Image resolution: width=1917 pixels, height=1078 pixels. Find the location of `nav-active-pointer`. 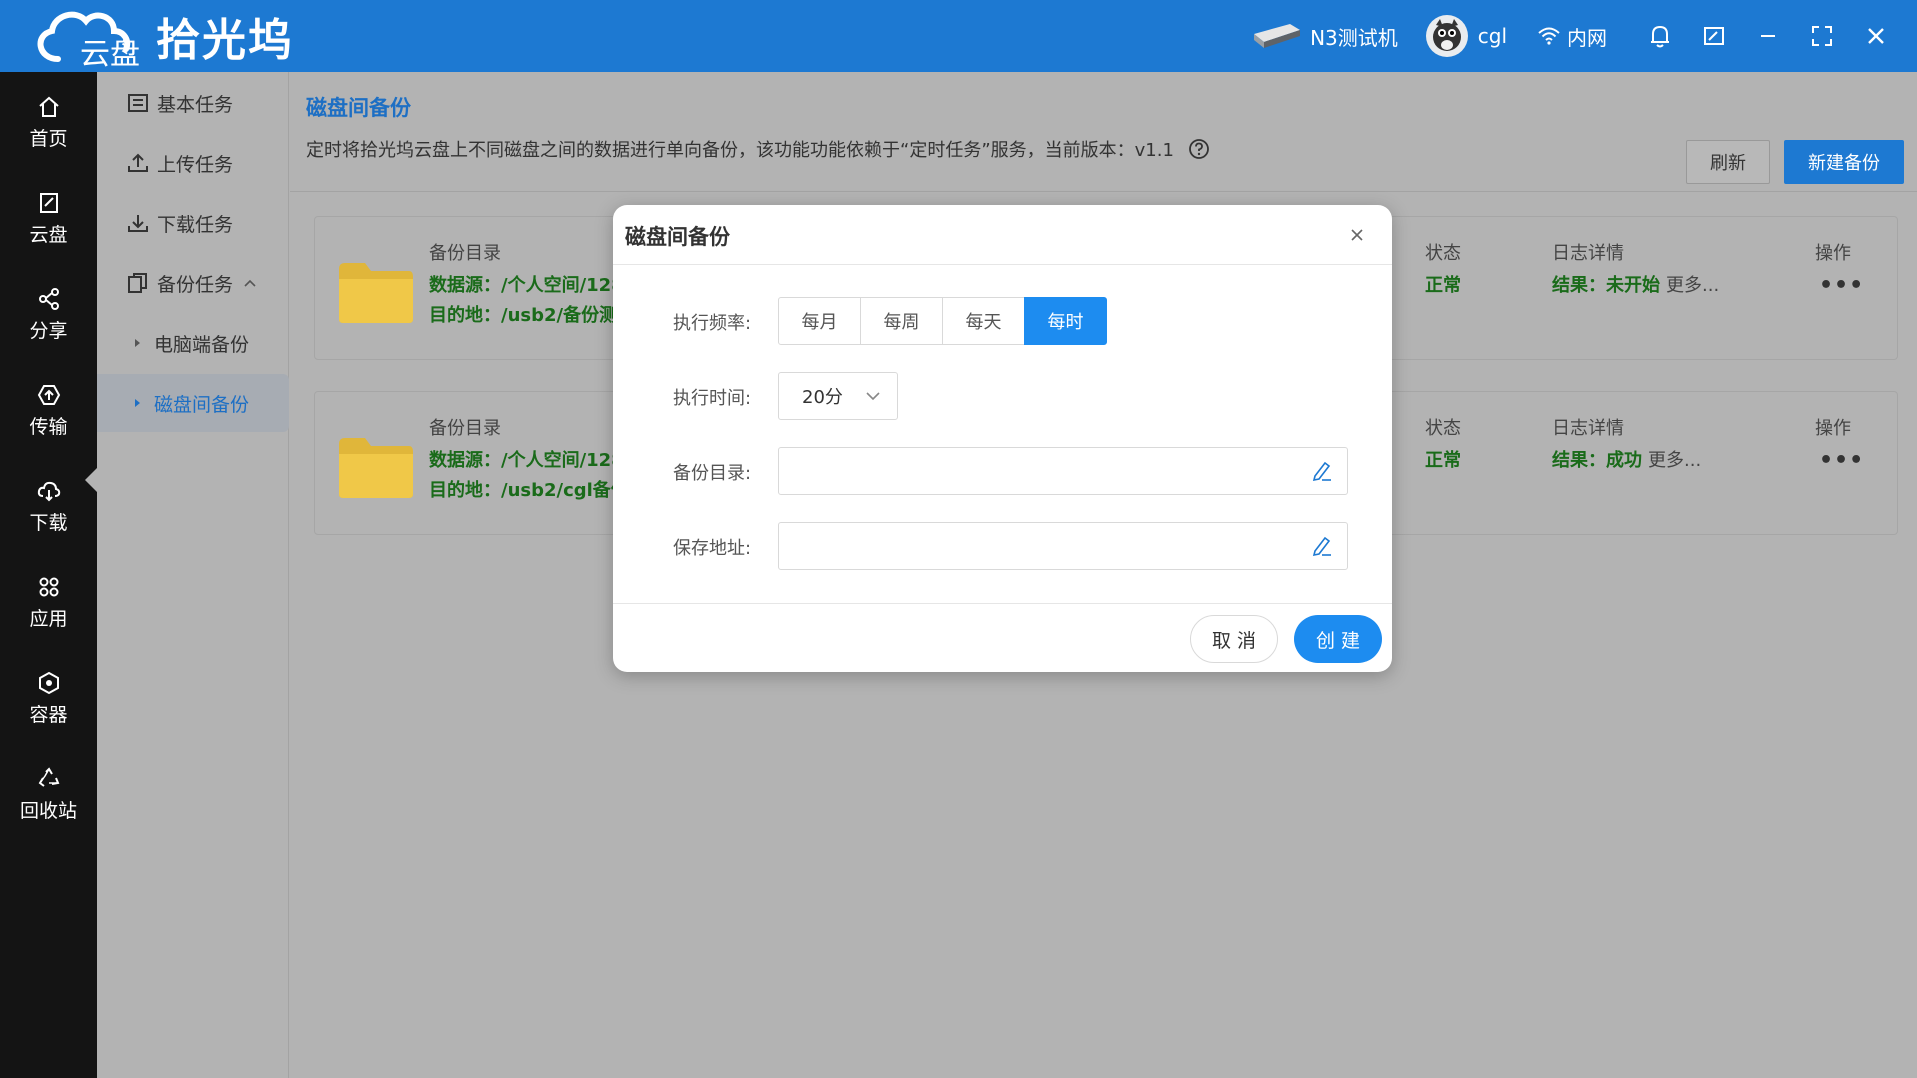

nav-active-pointer is located at coordinates (91, 480).